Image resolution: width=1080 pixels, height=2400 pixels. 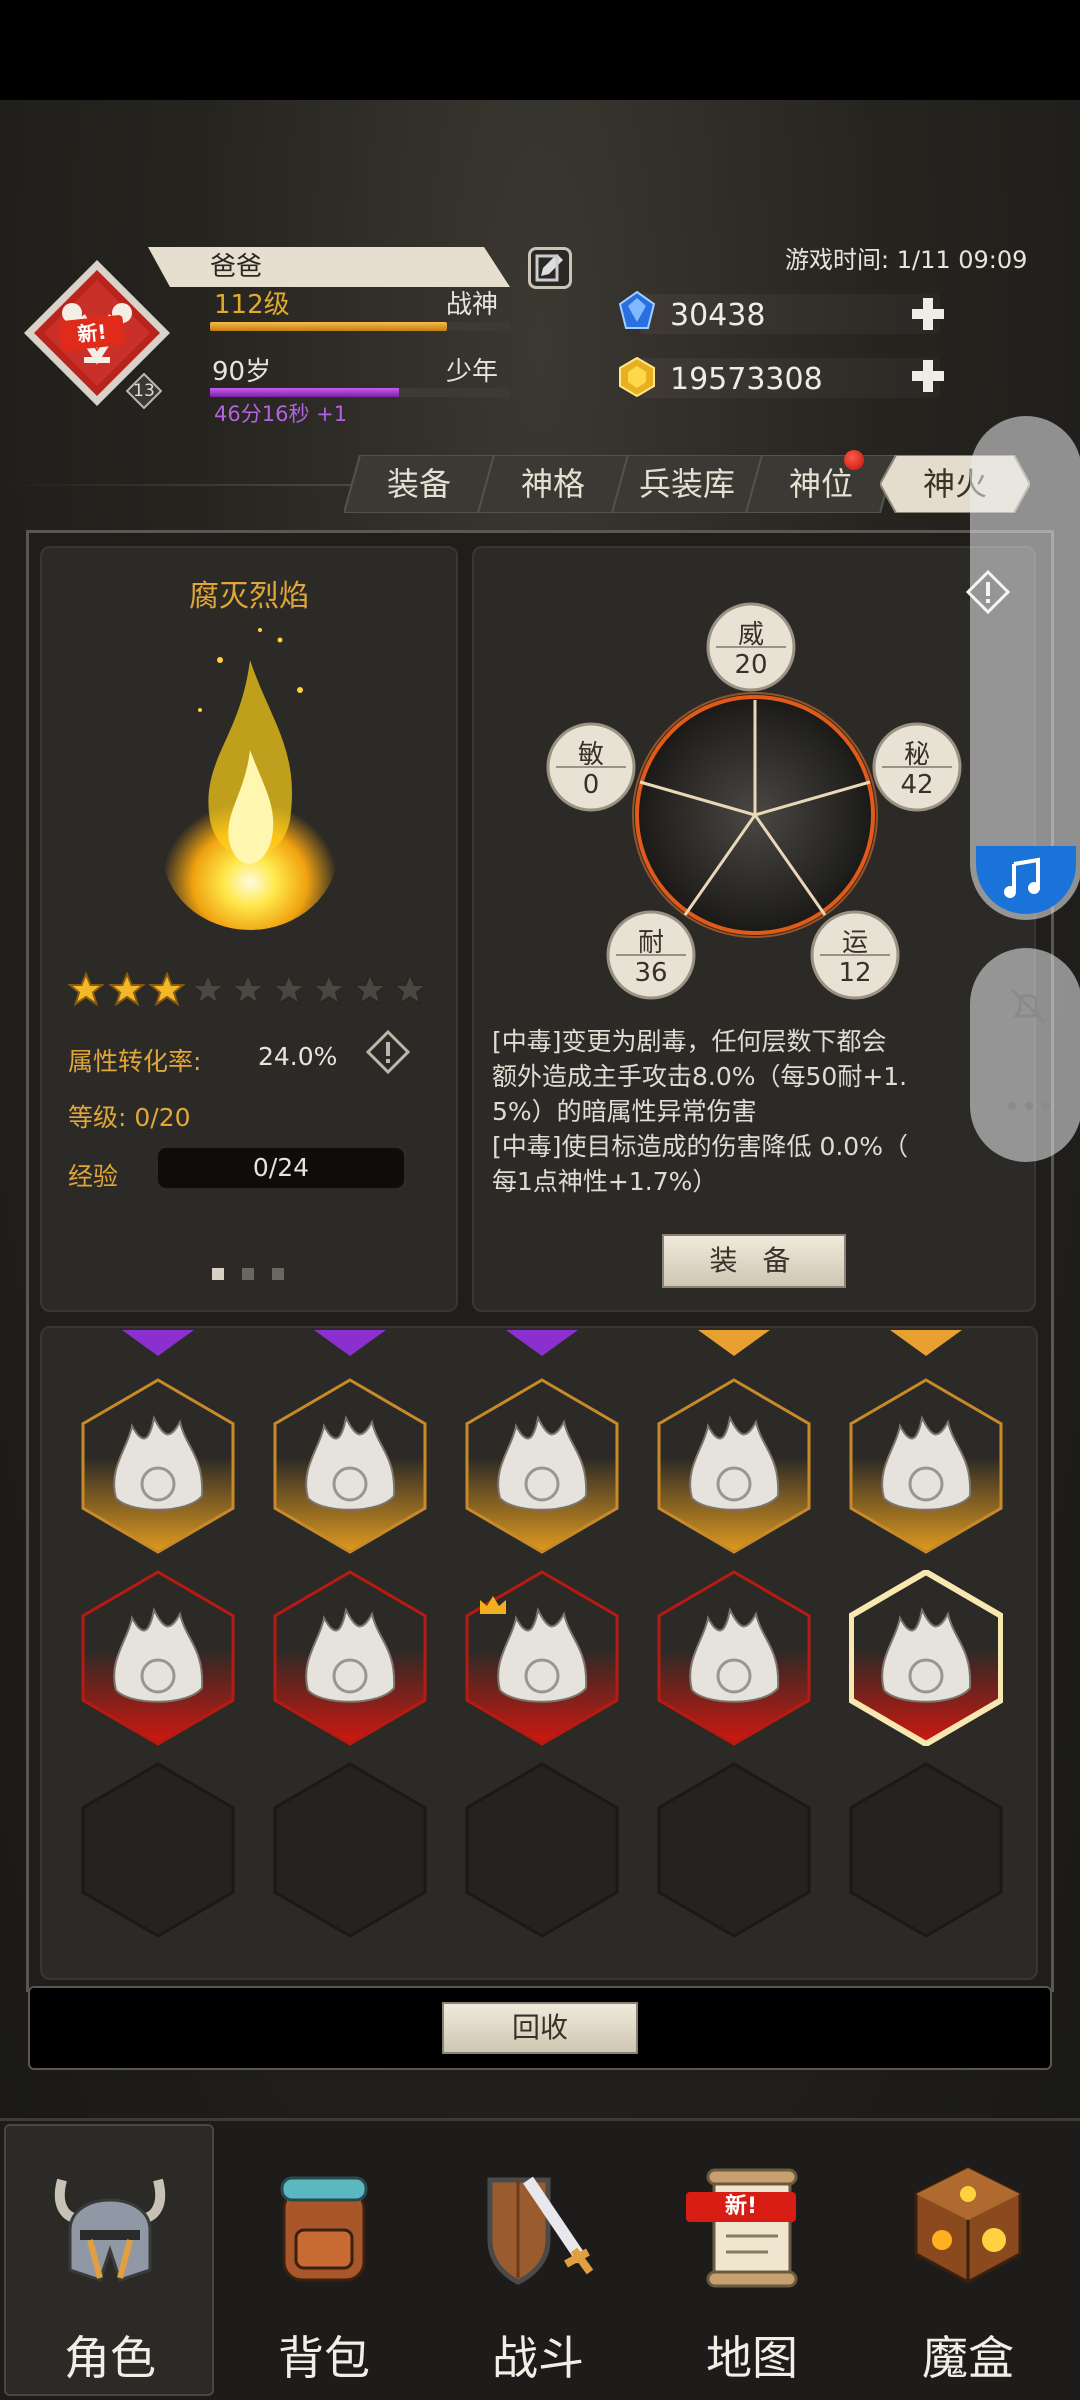 What do you see at coordinates (281, 1167) in the screenshot?
I see `fire-exp-value: 0/24` at bounding box center [281, 1167].